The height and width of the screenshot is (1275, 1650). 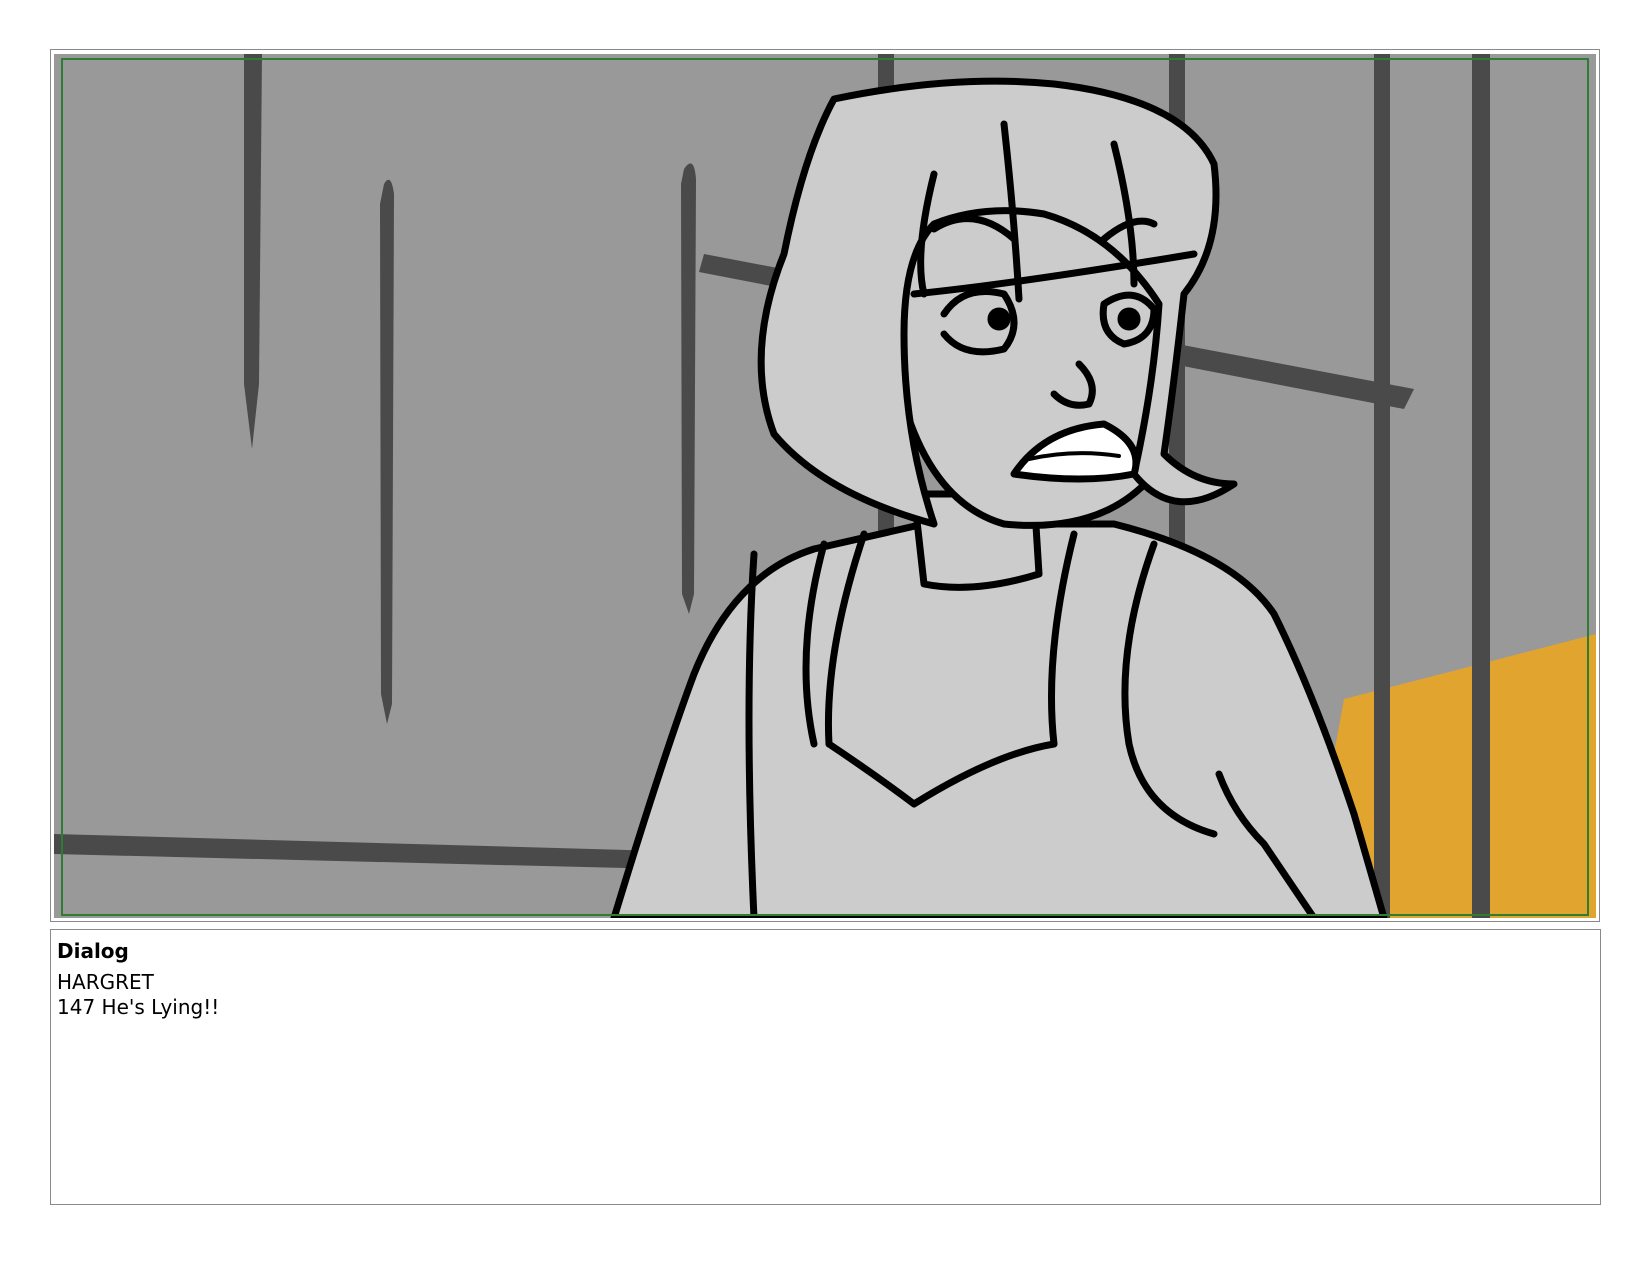 What do you see at coordinates (105, 982) in the screenshot?
I see `dialog-speaker: HARGRET` at bounding box center [105, 982].